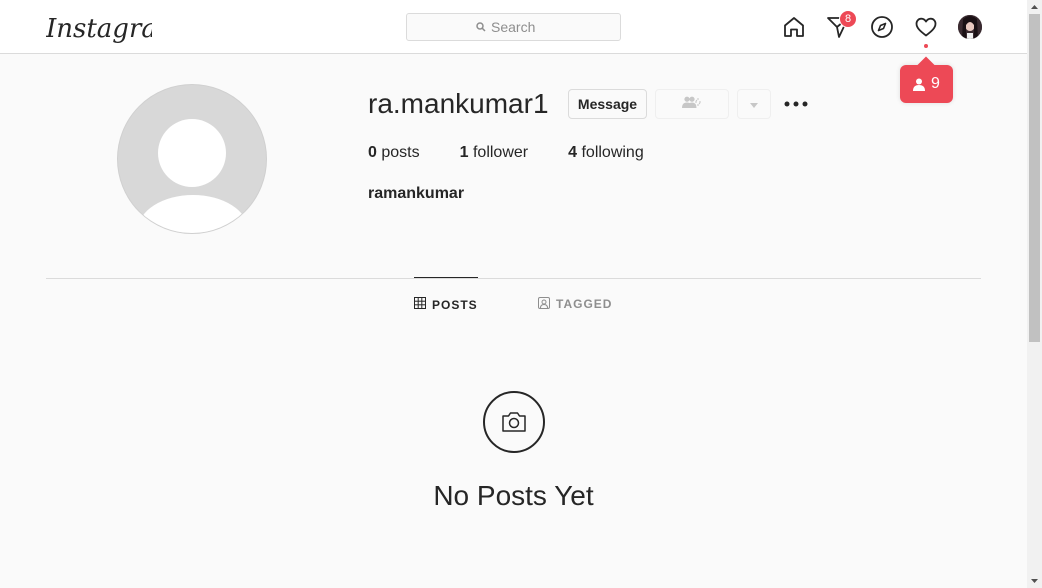 Image resolution: width=1042 pixels, height=588 pixels. What do you see at coordinates (584, 304) in the screenshot?
I see `tab-tagged-label: TAGGED` at bounding box center [584, 304].